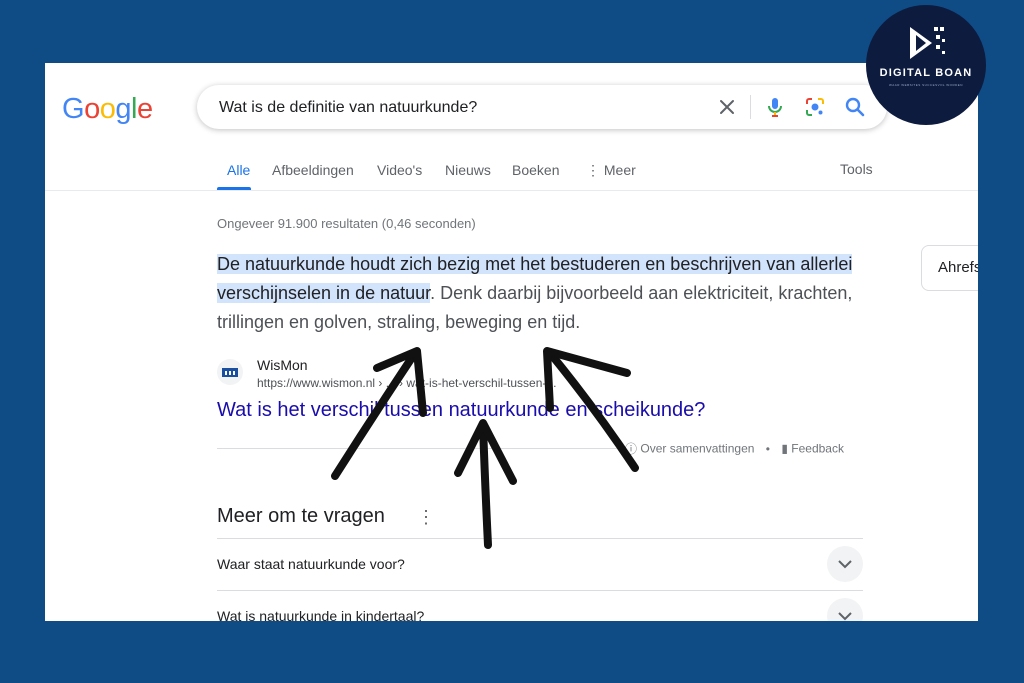 The height and width of the screenshot is (683, 1024). I want to click on annotation-arrows, so click(485, 448).